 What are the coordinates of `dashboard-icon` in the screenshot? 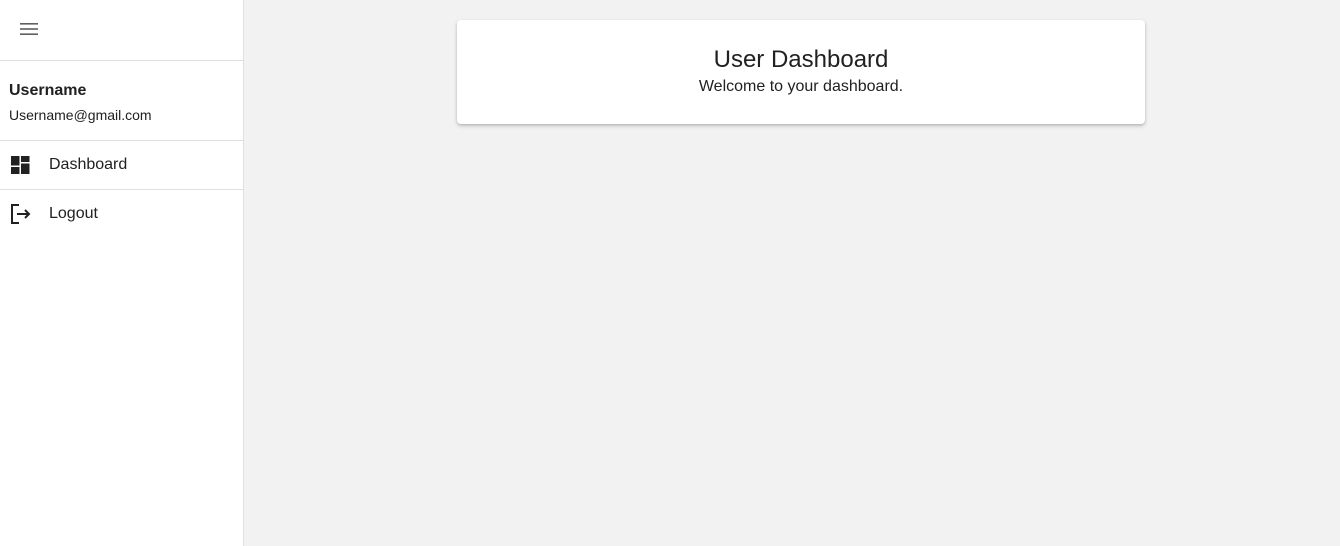 It's located at (21, 165).